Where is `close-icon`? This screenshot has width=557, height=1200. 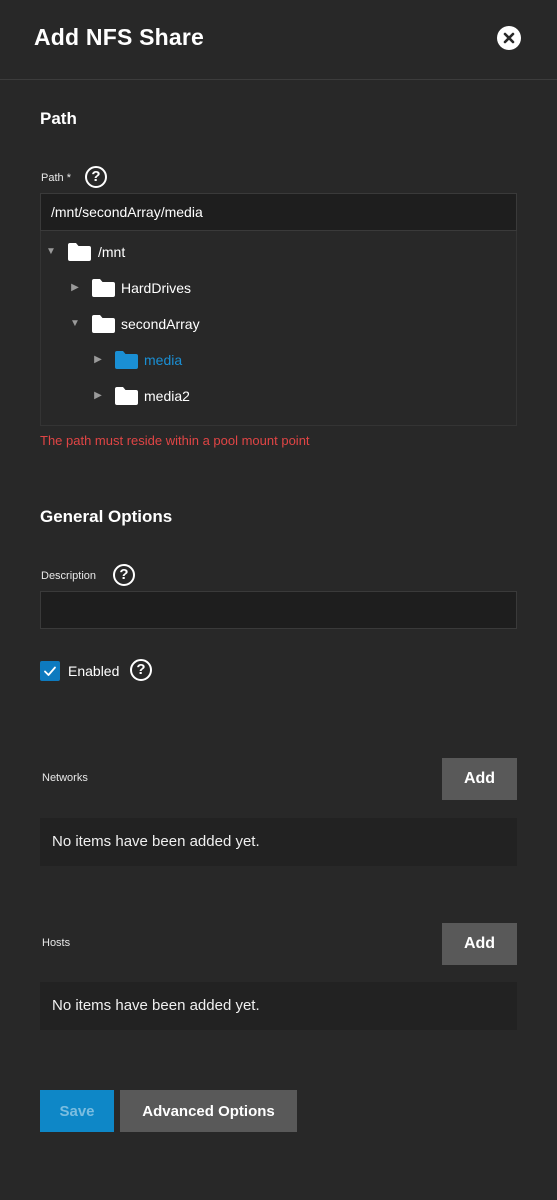
close-icon is located at coordinates (509, 38).